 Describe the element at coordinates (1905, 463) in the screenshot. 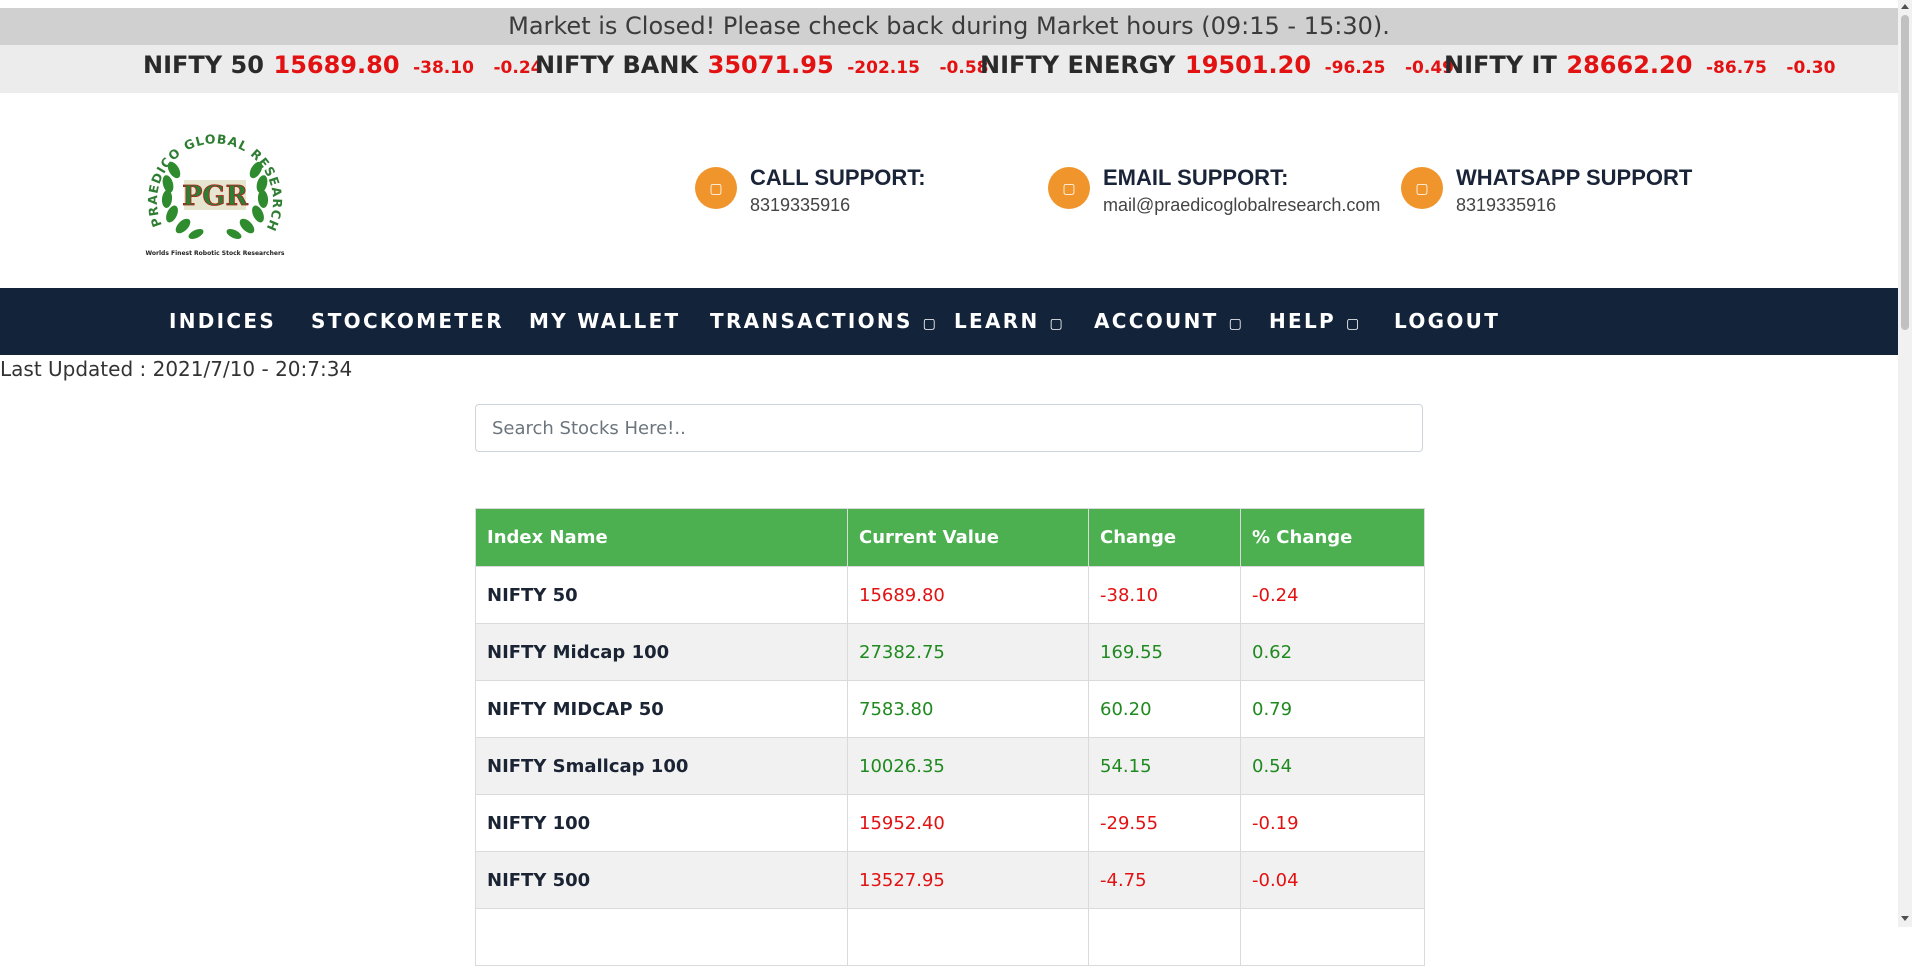

I see `vertical-scrollbar` at that location.